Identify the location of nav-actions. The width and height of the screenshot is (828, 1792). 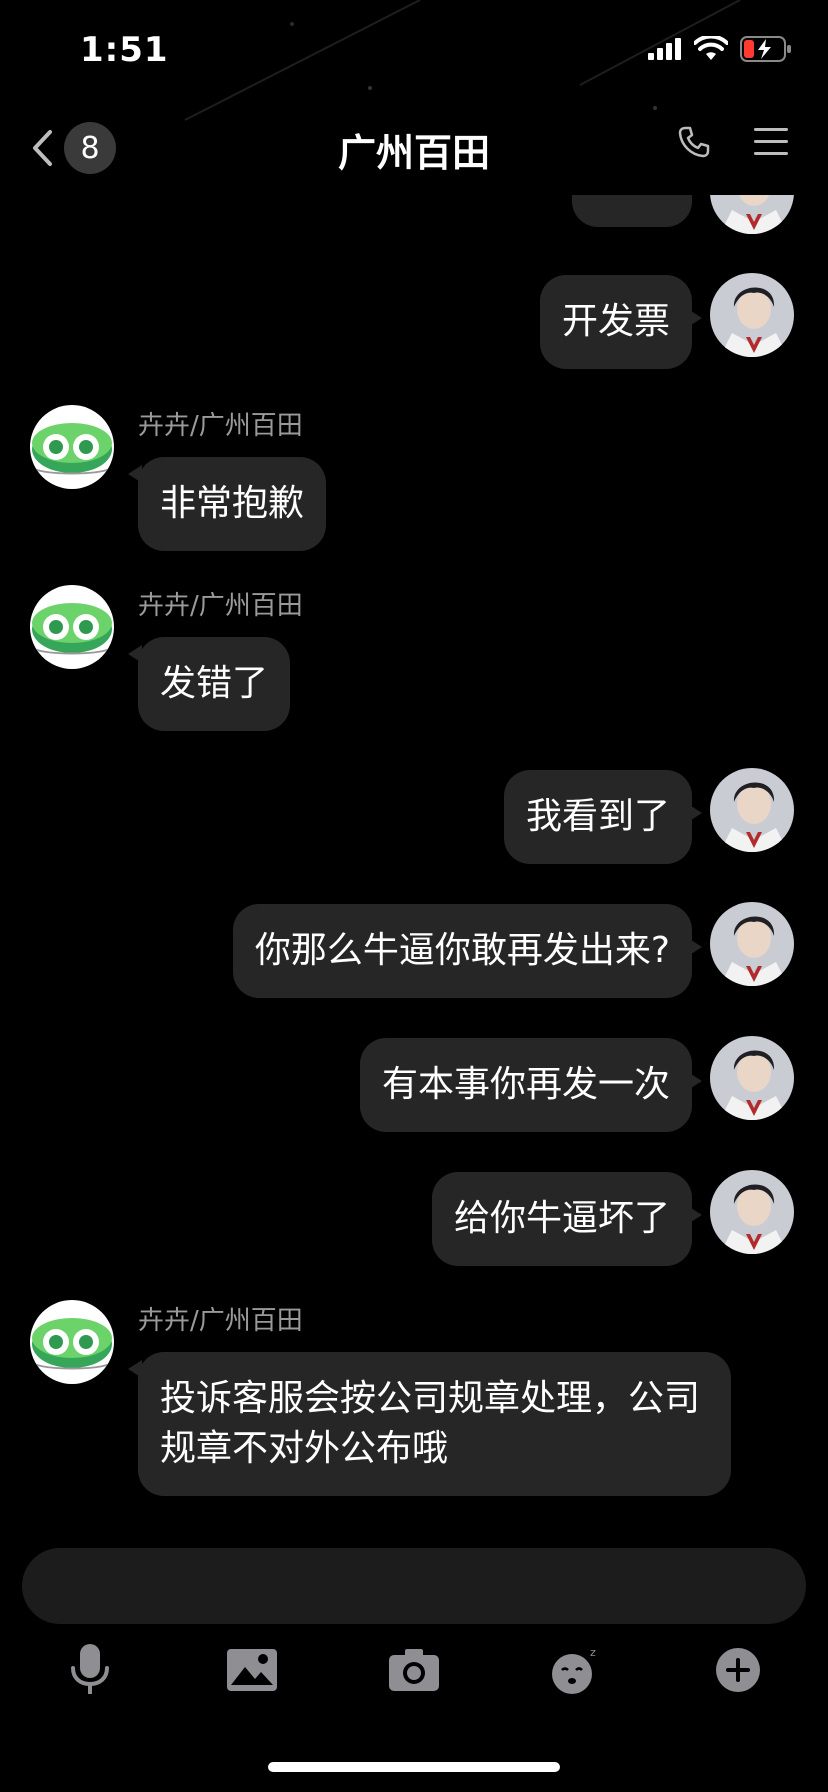
(733, 142).